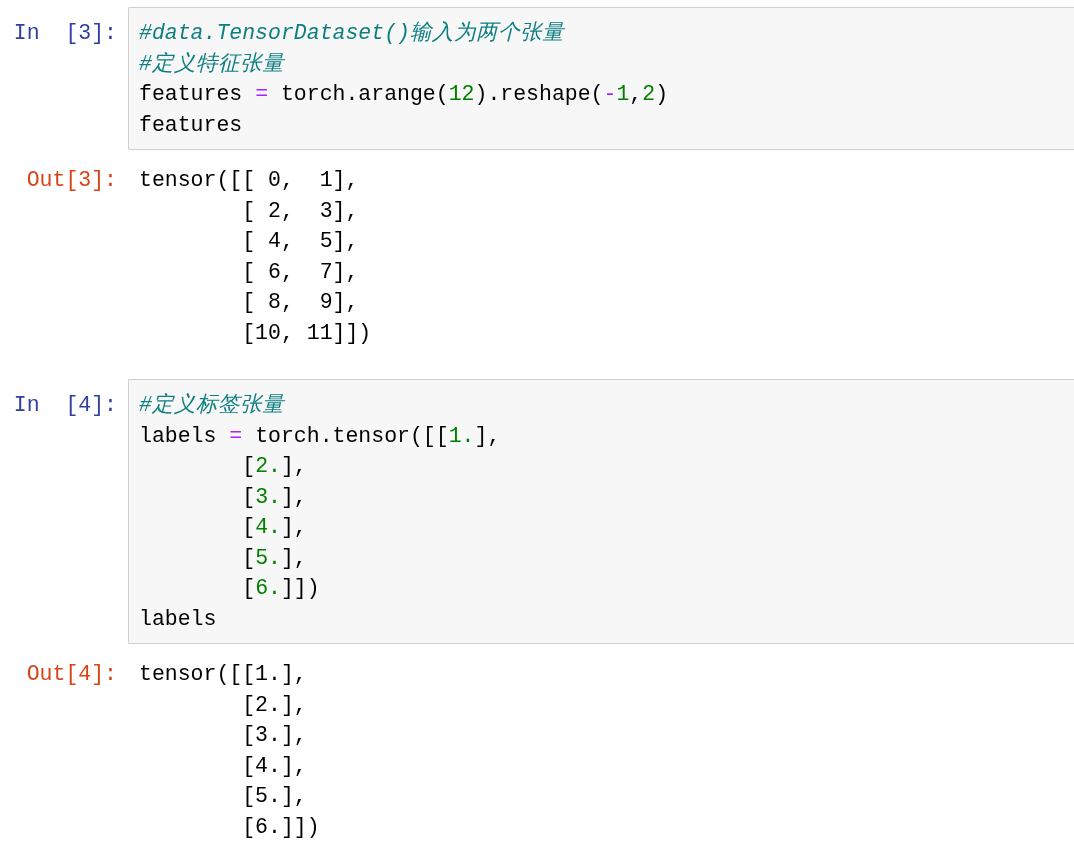  What do you see at coordinates (351, 33) in the screenshot?
I see `code-line: #data.TensorDataset()输入为两个张量` at bounding box center [351, 33].